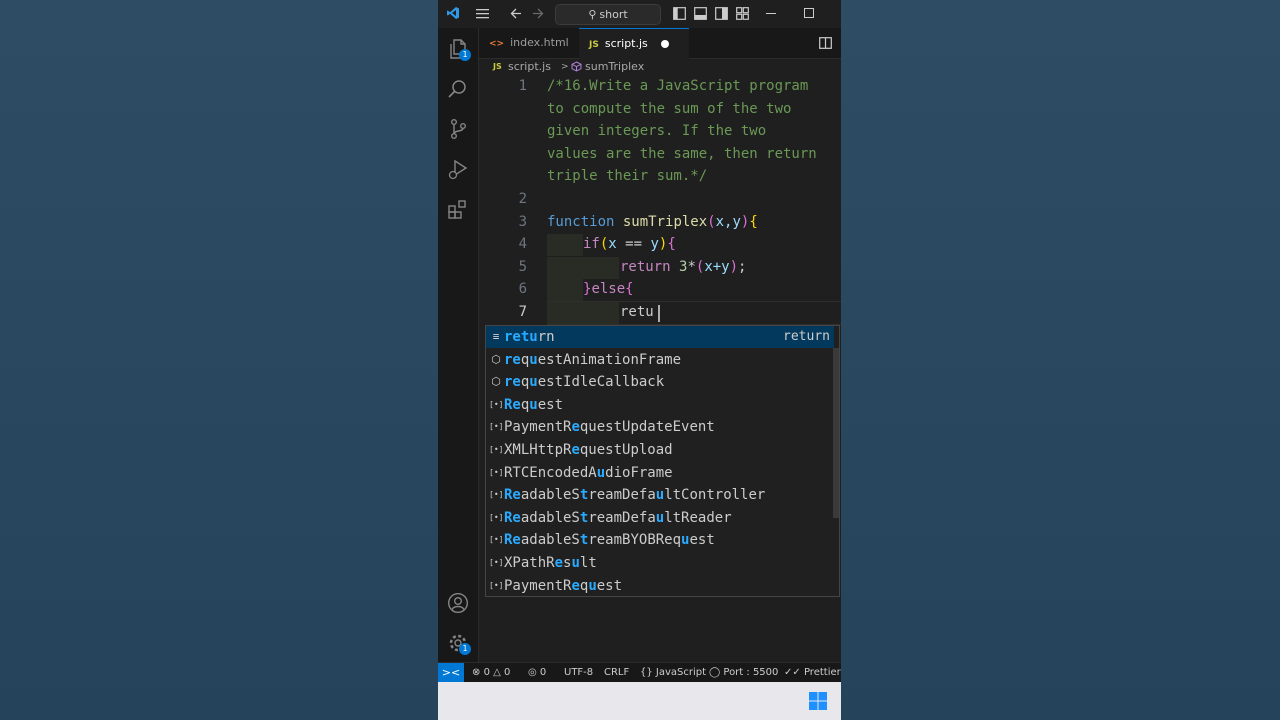 The width and height of the screenshot is (1280, 720). Describe the element at coordinates (639, 701) in the screenshot. I see `windows-taskbar` at that location.